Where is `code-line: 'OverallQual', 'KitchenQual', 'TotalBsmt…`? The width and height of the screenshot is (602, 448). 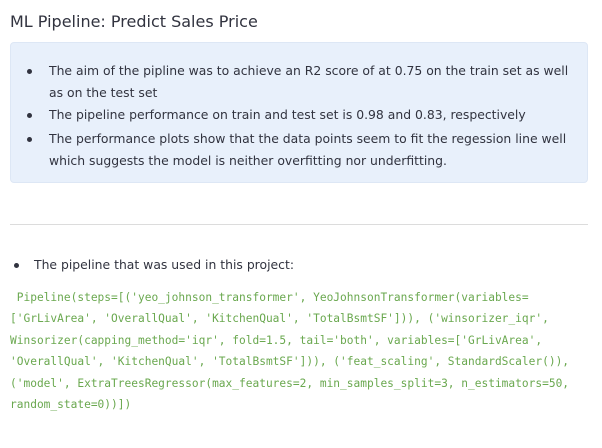
code-line: 'OverallQual', 'KitchenQual', 'TotalBsmt… is located at coordinates (290, 362).